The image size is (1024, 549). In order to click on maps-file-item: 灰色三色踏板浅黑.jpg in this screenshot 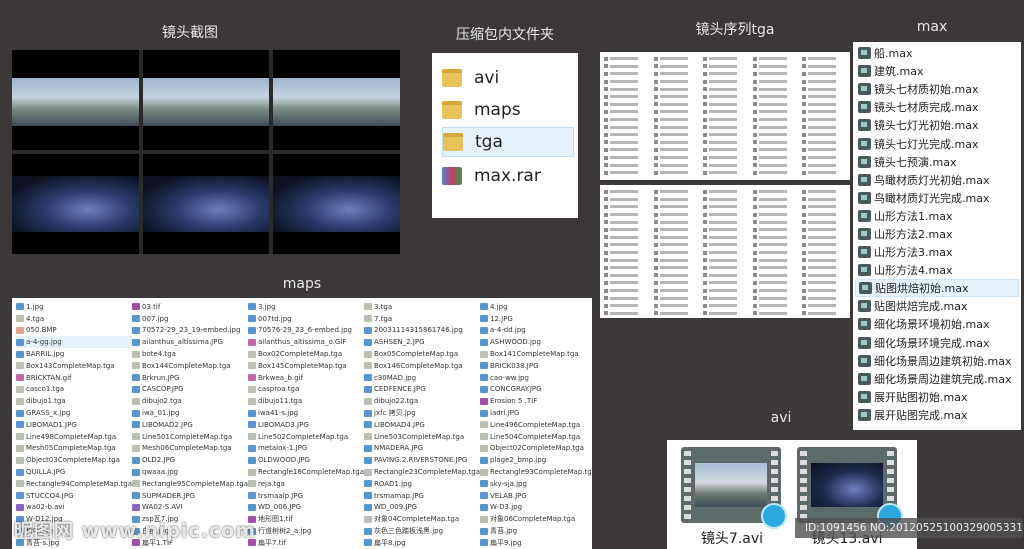, I will do `click(422, 531)`.